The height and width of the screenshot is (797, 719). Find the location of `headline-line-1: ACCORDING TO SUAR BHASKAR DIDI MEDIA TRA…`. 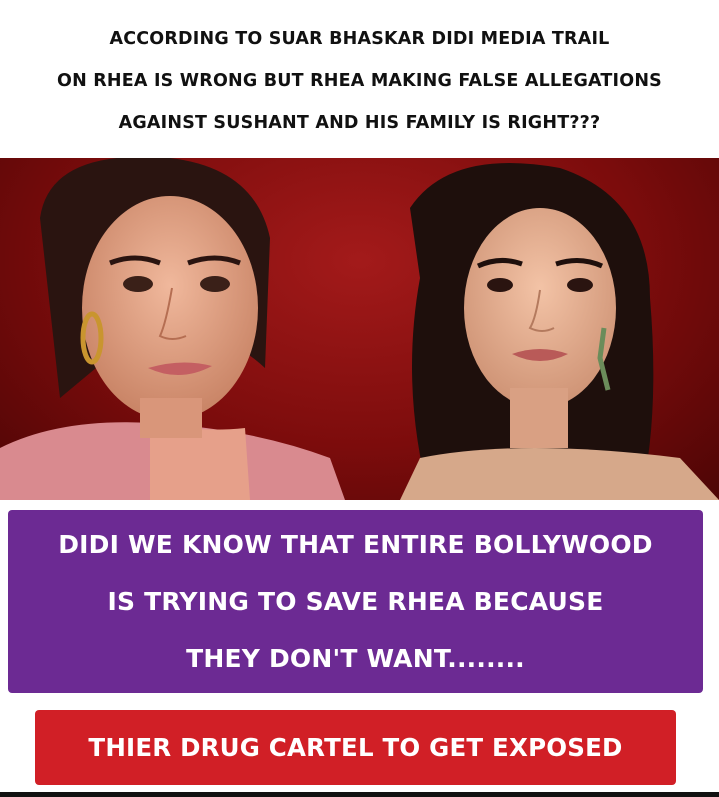

headline-line-1: ACCORDING TO SUAR BHASKAR DIDI MEDIA TRA… is located at coordinates (359, 39).